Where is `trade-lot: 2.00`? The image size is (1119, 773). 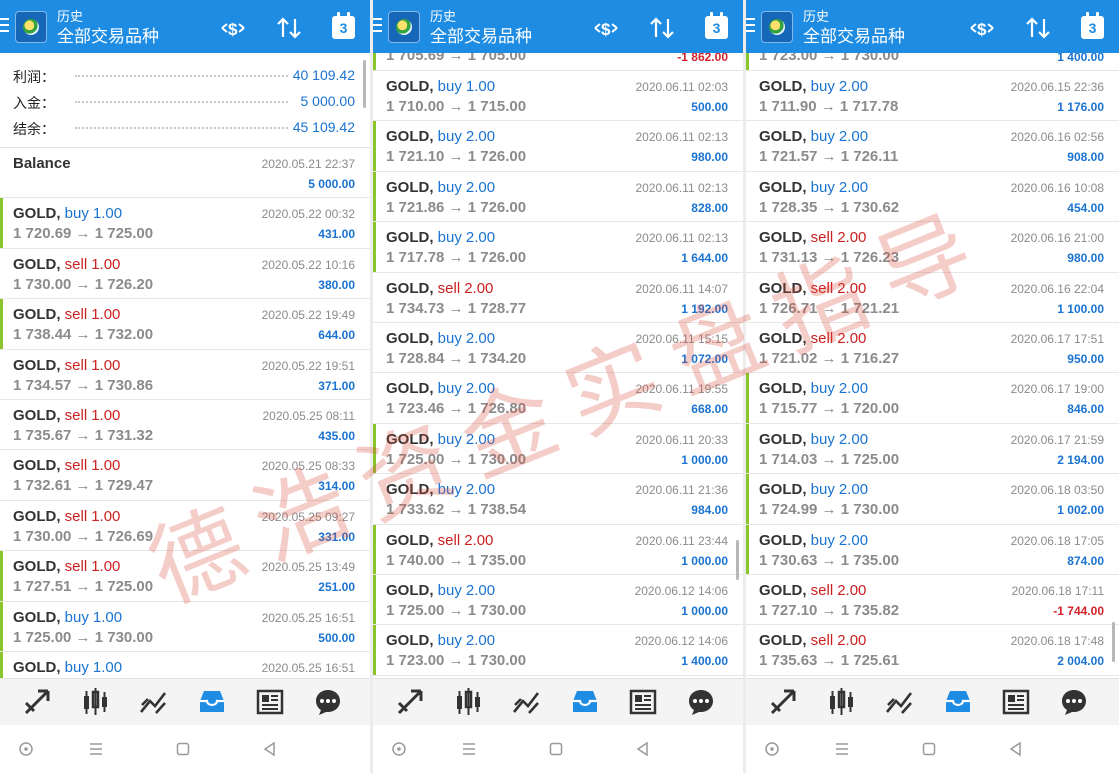 trade-lot: 2.00 is located at coordinates (853, 490).